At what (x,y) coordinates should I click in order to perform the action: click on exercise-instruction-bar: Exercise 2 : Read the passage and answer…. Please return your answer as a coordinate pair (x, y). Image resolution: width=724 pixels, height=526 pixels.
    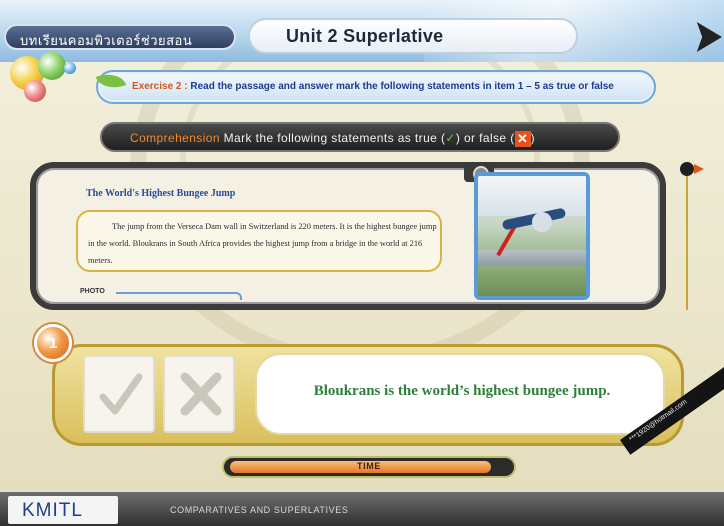
    Looking at the image, I should click on (376, 87).